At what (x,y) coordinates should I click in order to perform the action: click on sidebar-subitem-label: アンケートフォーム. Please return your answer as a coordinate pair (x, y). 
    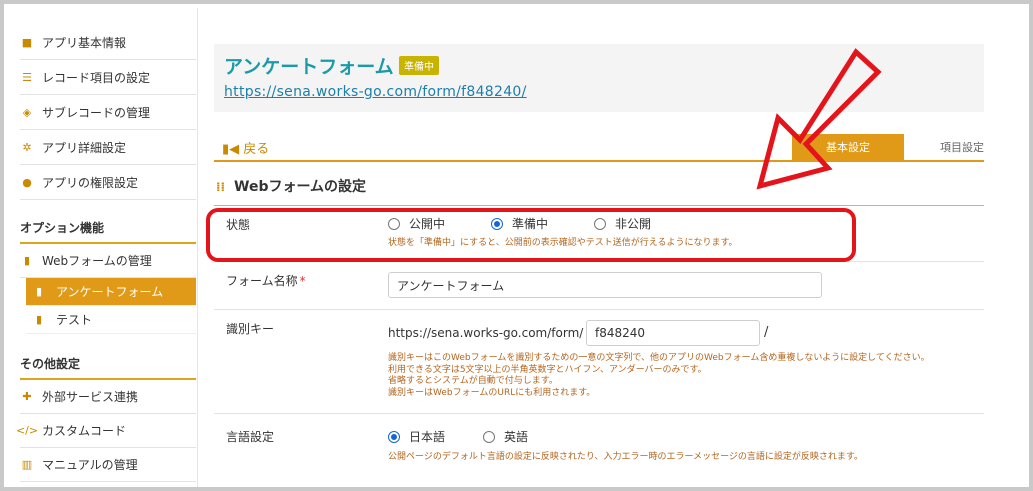
    Looking at the image, I should click on (110, 292).